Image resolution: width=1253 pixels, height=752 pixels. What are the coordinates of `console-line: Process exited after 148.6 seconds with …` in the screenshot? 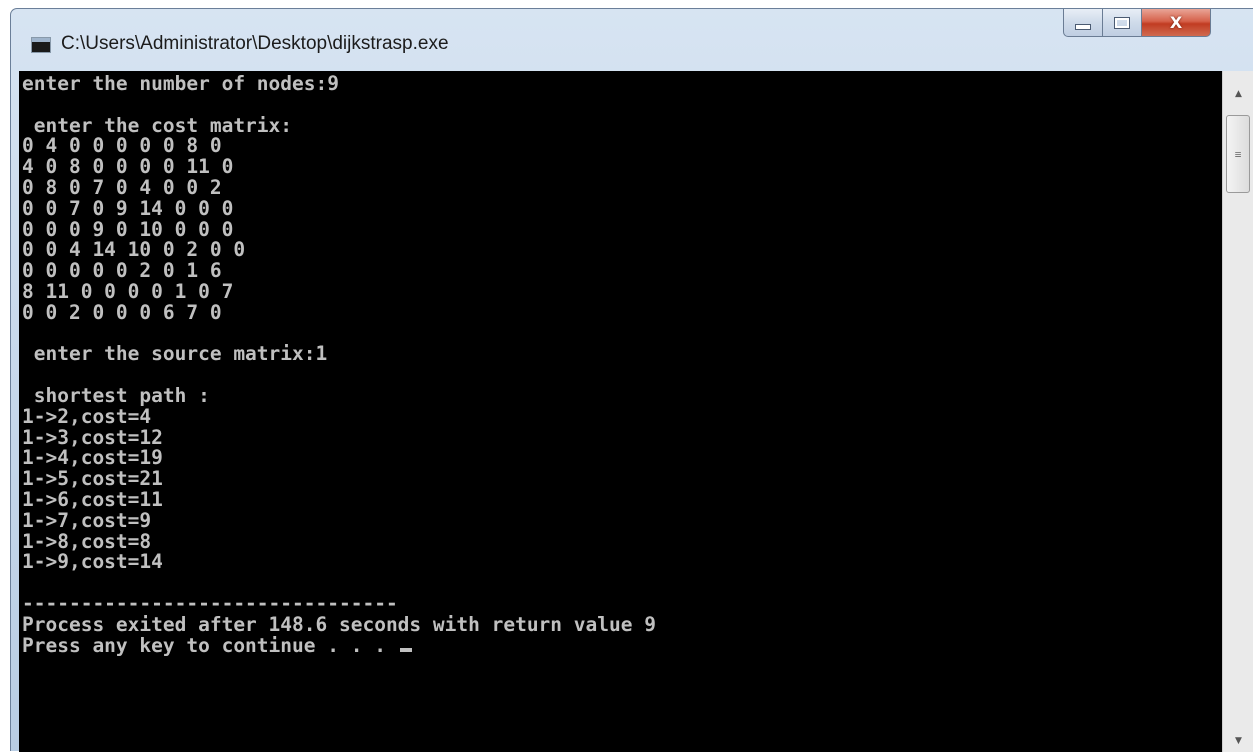 It's located at (339, 624).